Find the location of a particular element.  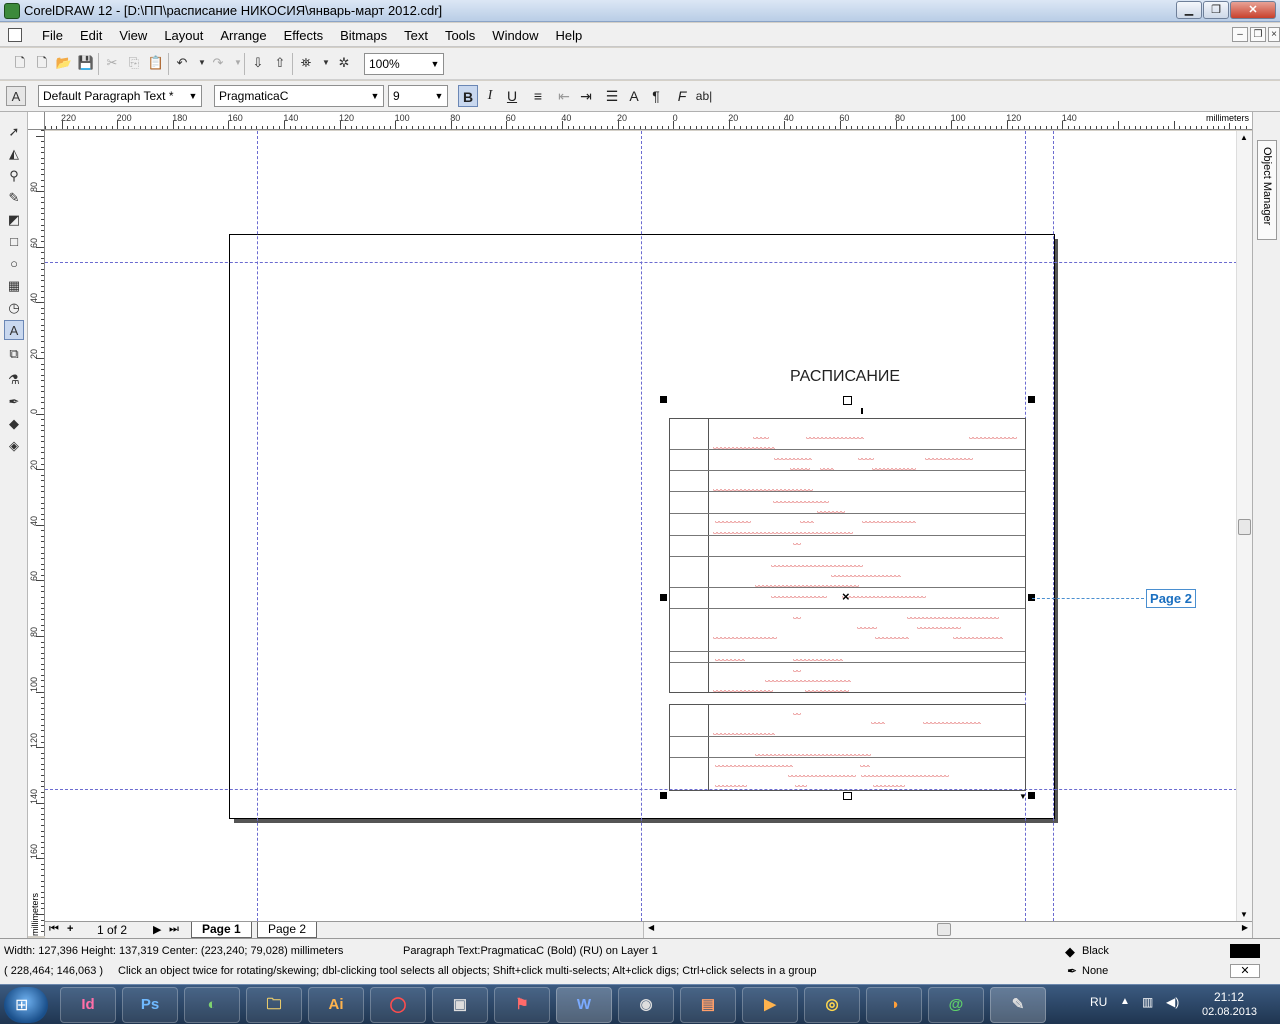

taskbar-explorer: 🗀 is located at coordinates (274, 1005).